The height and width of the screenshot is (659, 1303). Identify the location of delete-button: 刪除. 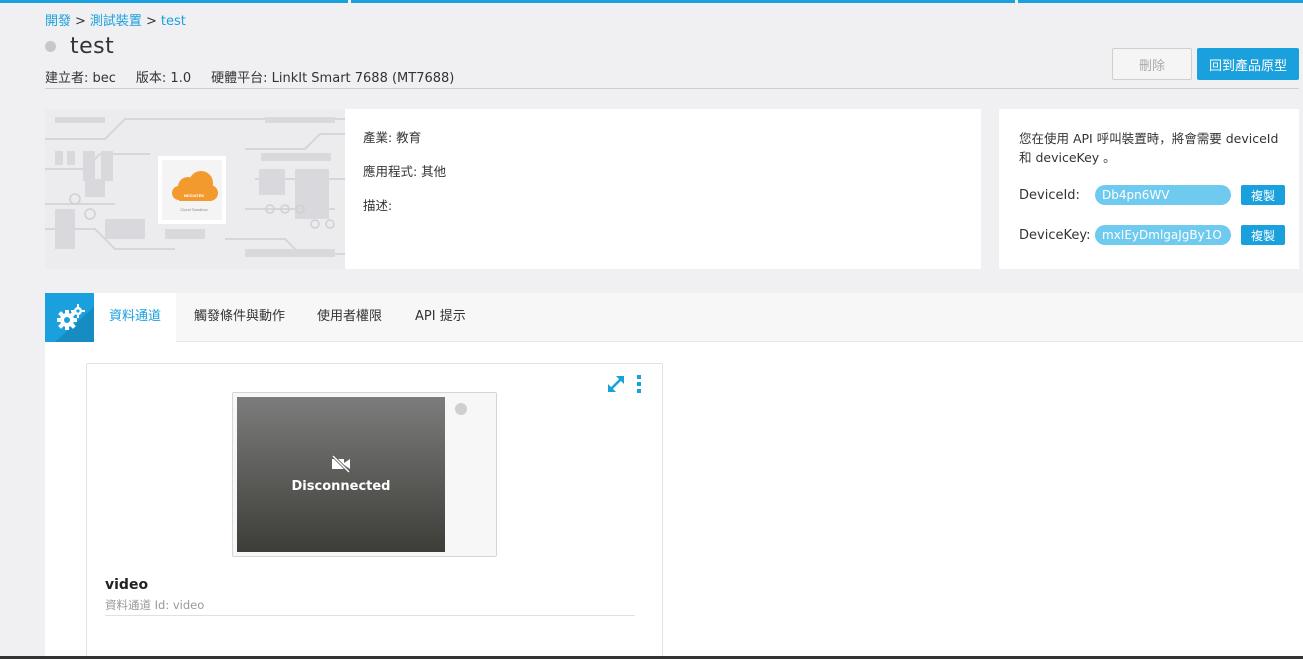
(1152, 64).